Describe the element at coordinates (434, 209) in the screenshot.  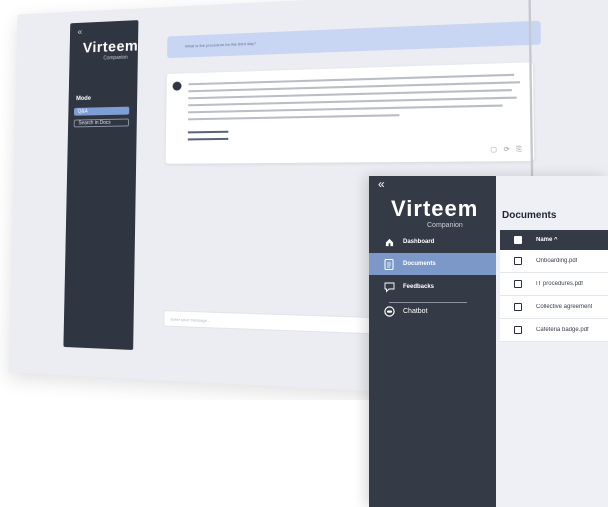
I see `logo: Virteem` at that location.